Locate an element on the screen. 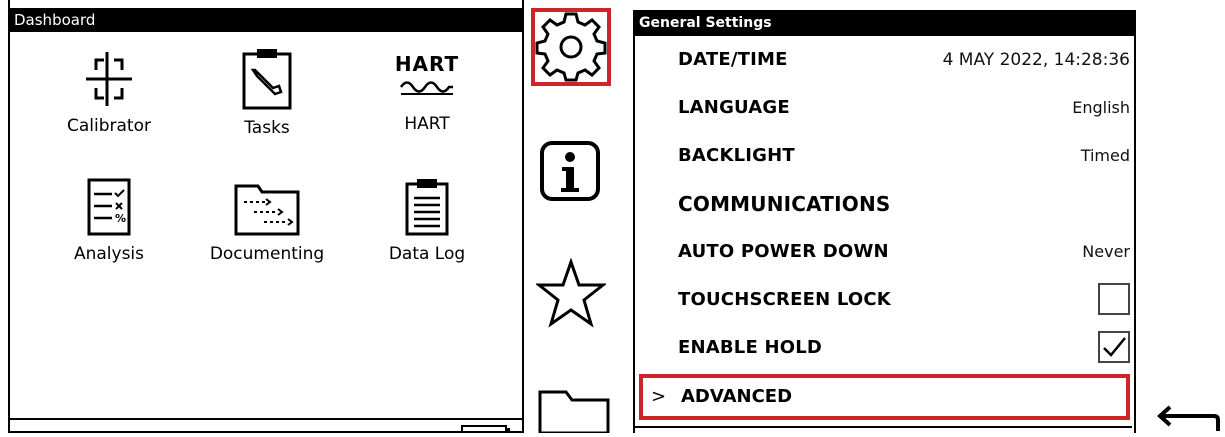 The width and height of the screenshot is (1225, 437). folder-button is located at coordinates (573, 412).